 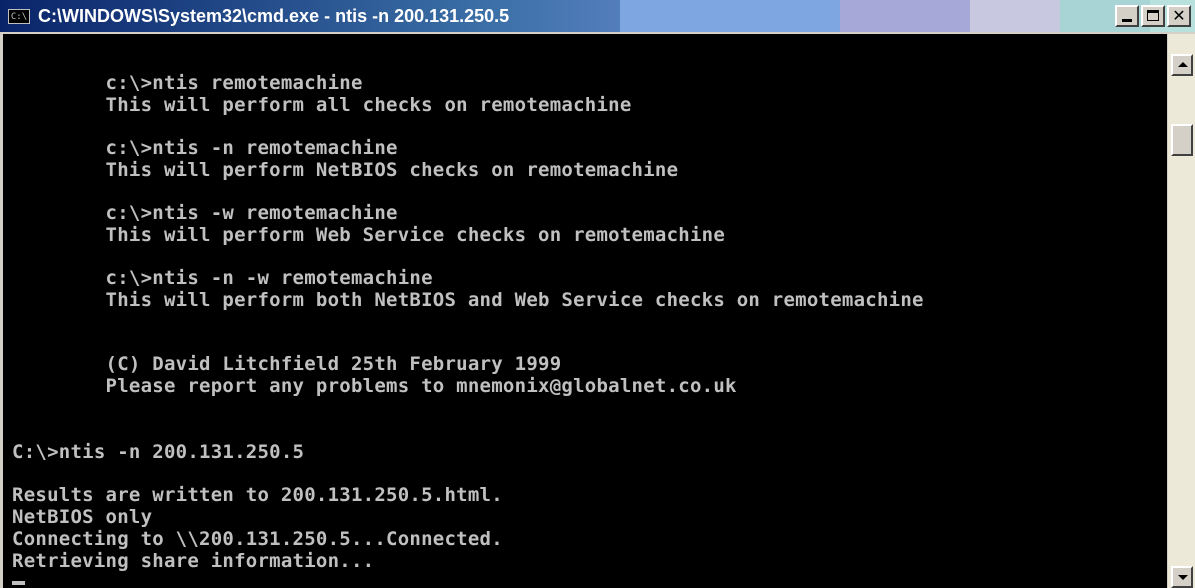 I want to click on cmd-icon: C:\, so click(x=19, y=16).